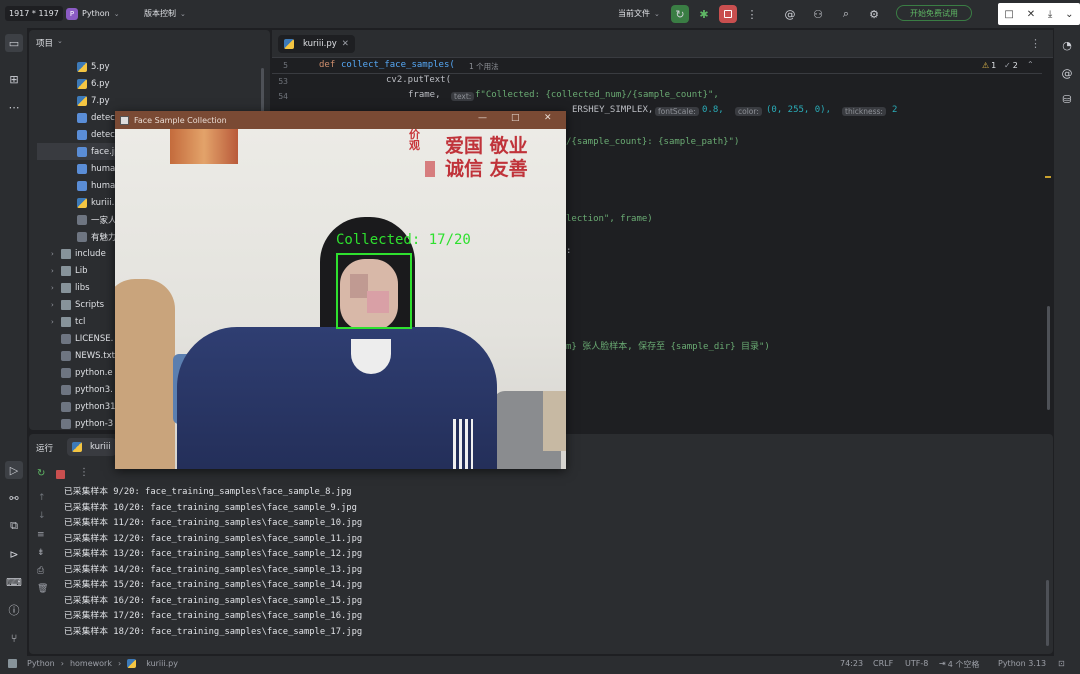 This screenshot has width=1080, height=674. I want to click on print-icon: ⎙, so click(40, 571).